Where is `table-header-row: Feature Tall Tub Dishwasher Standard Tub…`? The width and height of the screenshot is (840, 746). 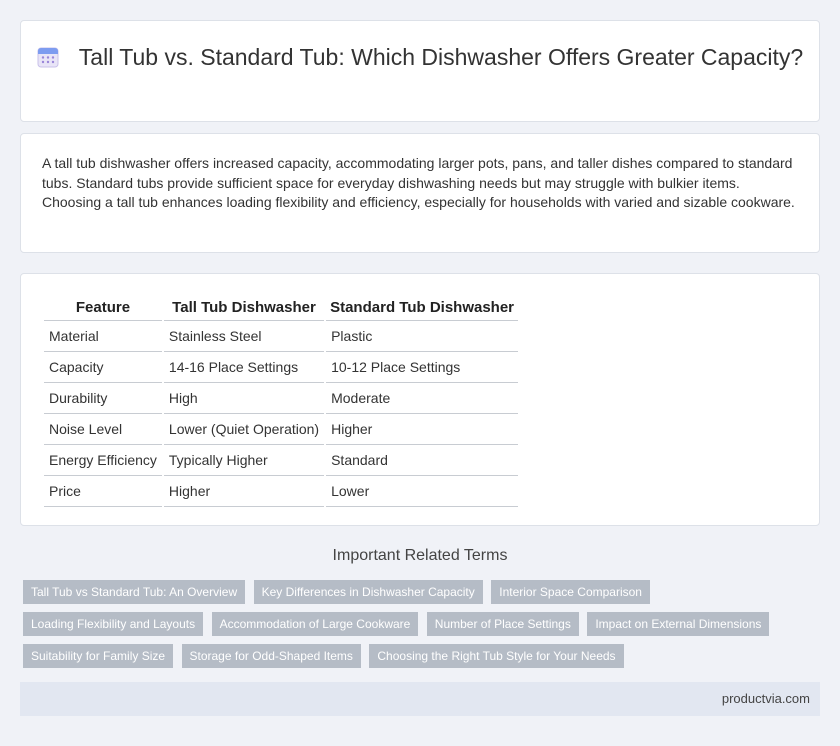 table-header-row: Feature Tall Tub Dishwasher Standard Tub… is located at coordinates (281, 307).